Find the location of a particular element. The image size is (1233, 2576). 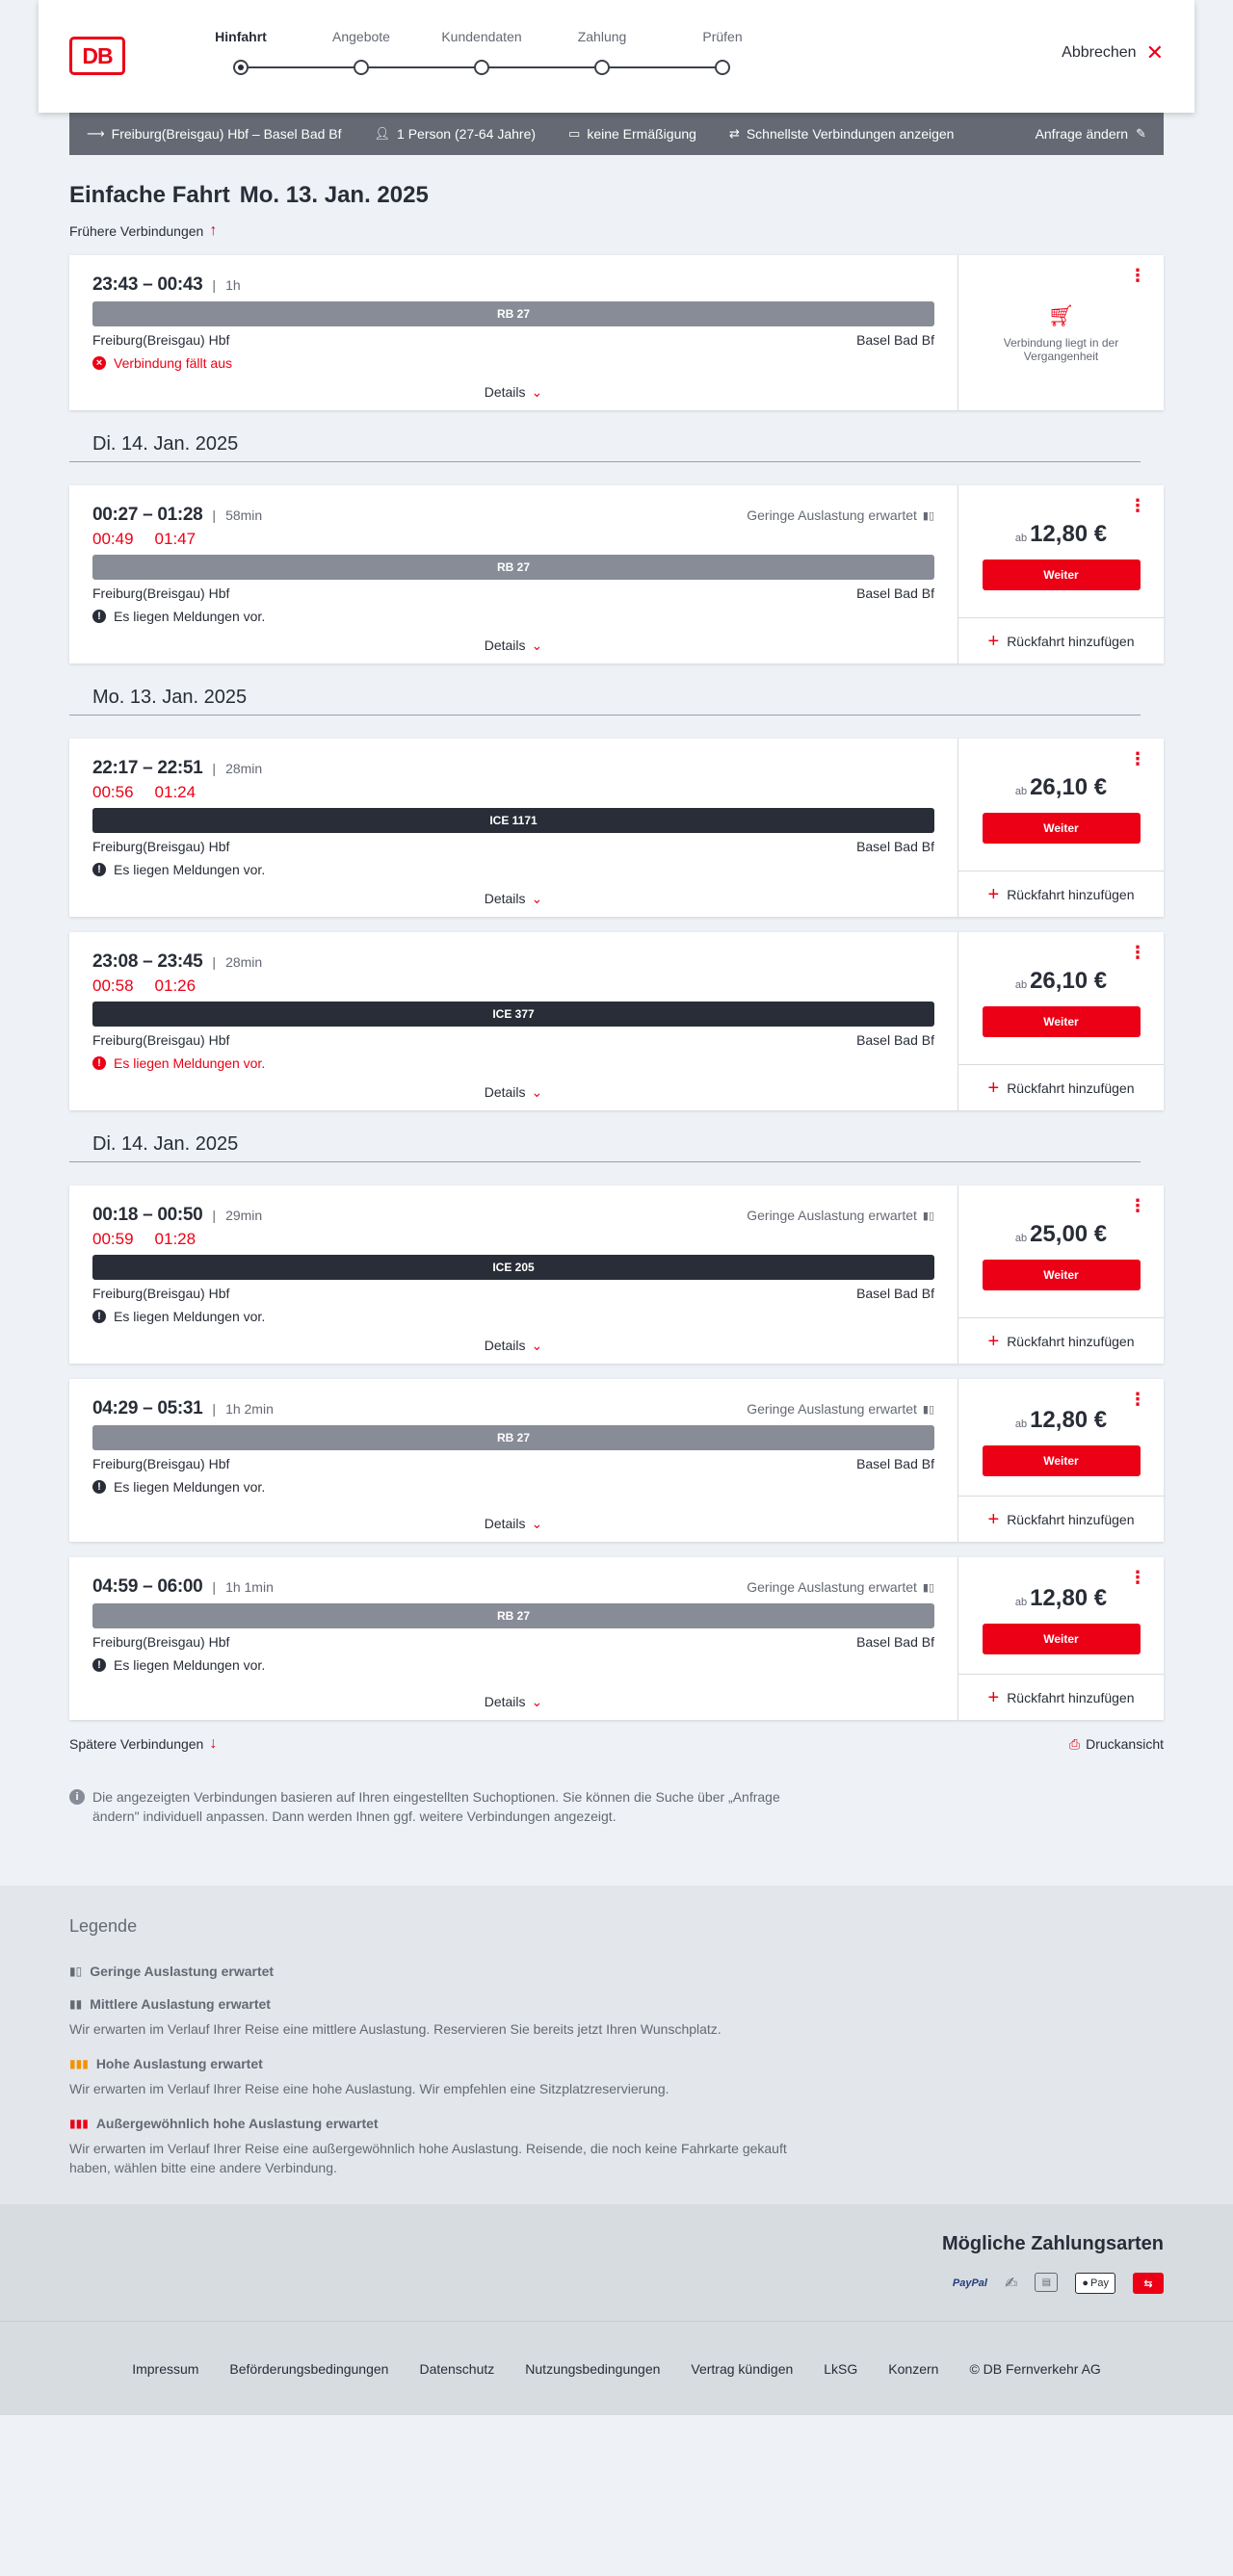

train-bar: ICE 1171 is located at coordinates (513, 820).